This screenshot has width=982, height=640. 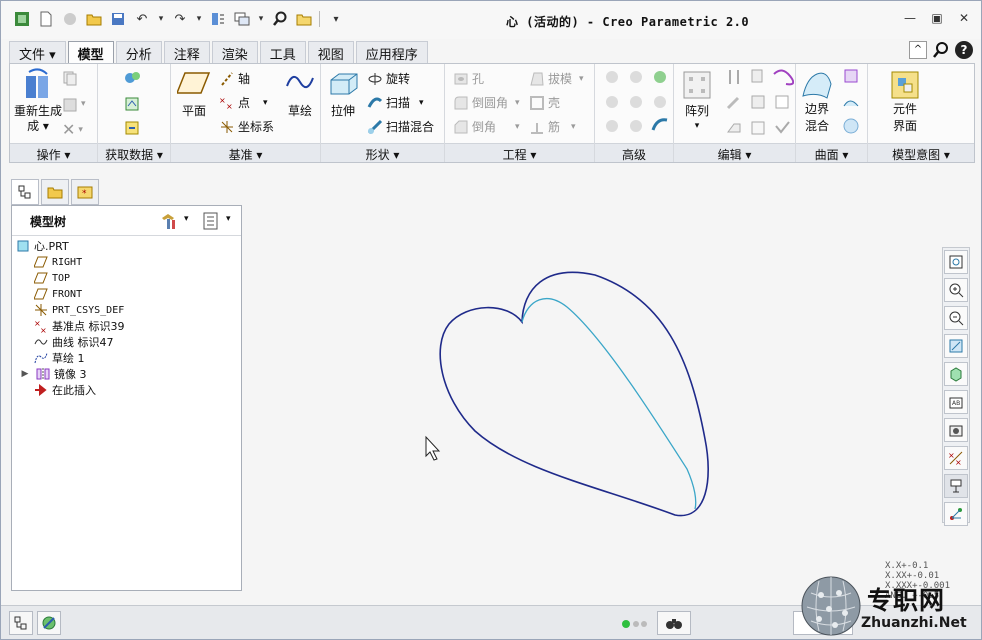 I want to click on display-style-icon, so click(x=956, y=374).